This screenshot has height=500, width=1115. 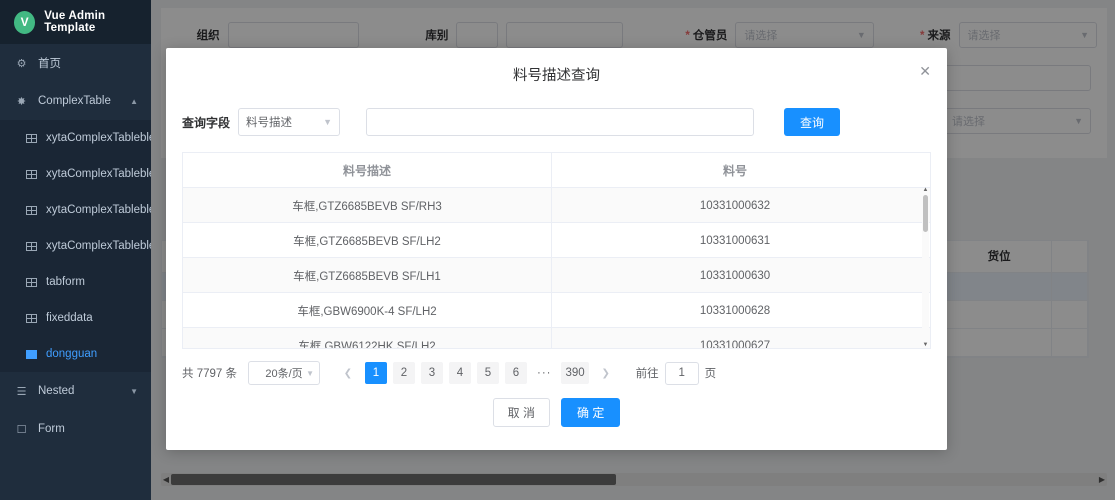 I want to click on sidebar-item-dongguan: dongguan, so click(x=75, y=354).